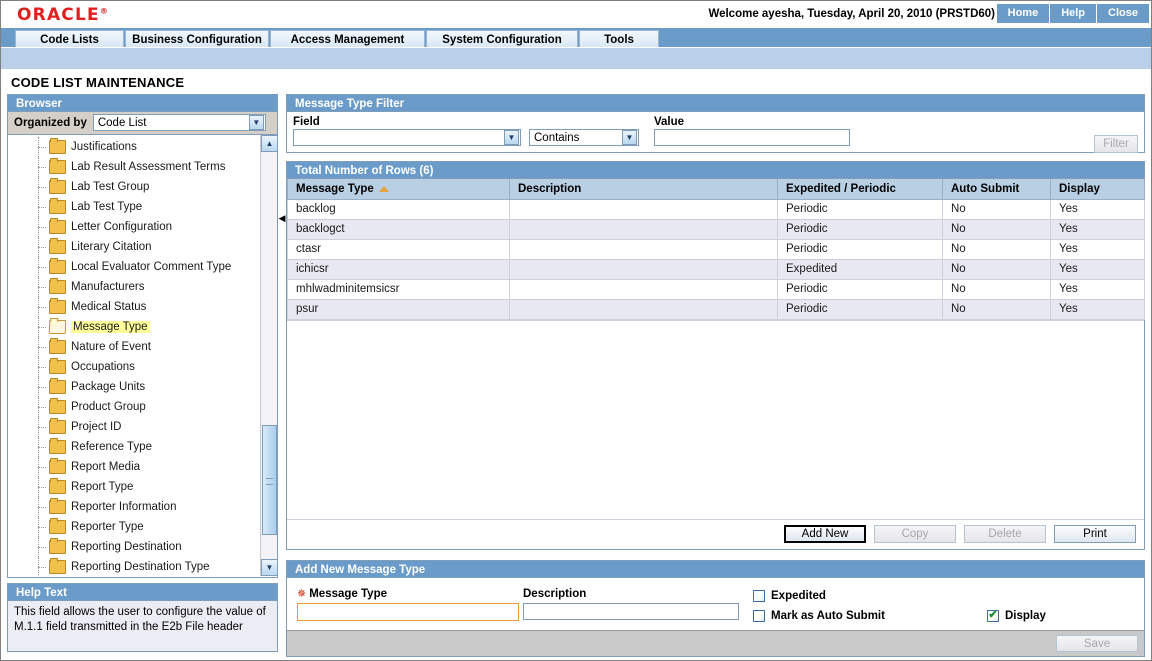 This screenshot has width=1152, height=661. I want to click on tab-access-management: Access Management, so click(347, 38).